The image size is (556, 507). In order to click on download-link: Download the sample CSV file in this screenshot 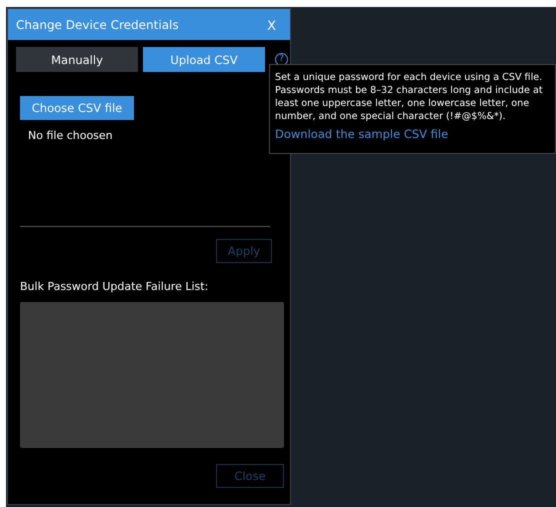, I will do `click(413, 134)`.